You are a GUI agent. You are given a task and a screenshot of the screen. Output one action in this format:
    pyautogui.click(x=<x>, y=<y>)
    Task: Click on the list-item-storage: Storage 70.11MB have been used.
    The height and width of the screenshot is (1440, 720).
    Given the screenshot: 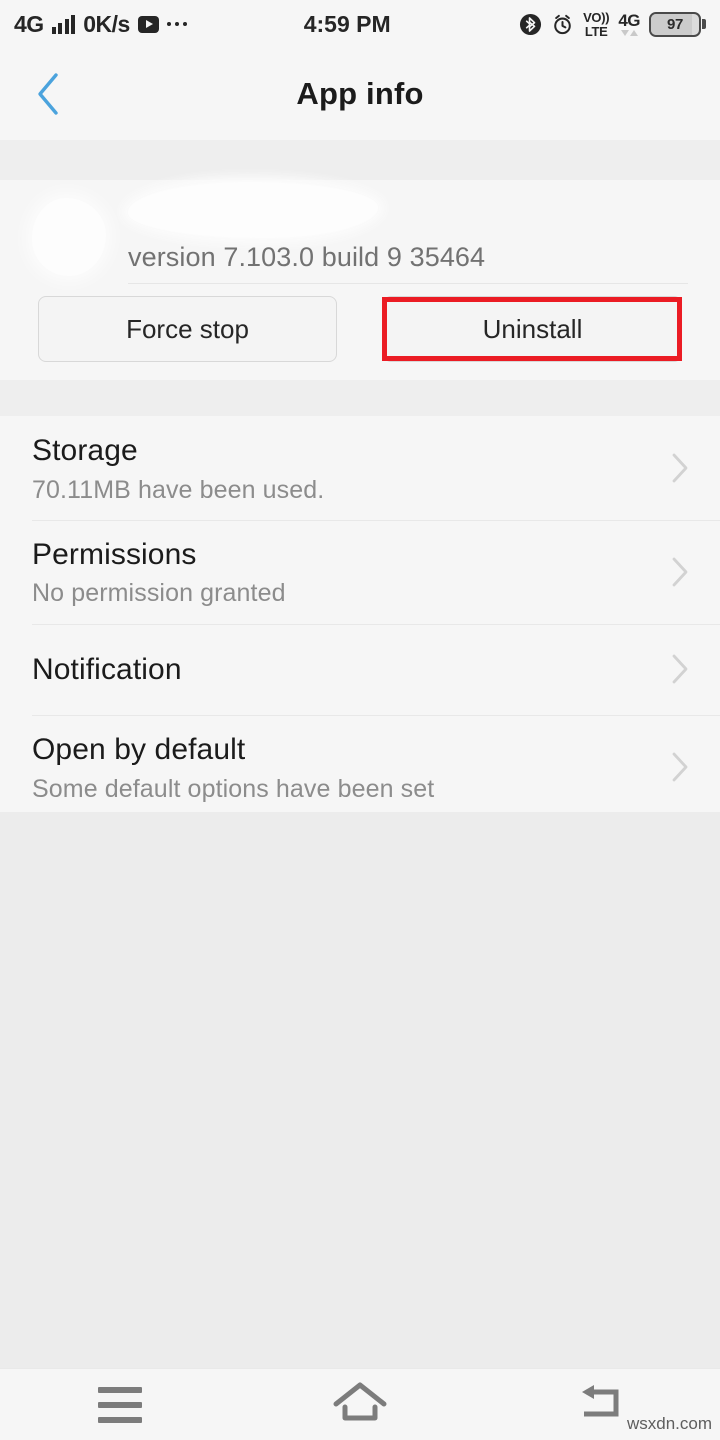 What is the action you would take?
    pyautogui.click(x=360, y=468)
    